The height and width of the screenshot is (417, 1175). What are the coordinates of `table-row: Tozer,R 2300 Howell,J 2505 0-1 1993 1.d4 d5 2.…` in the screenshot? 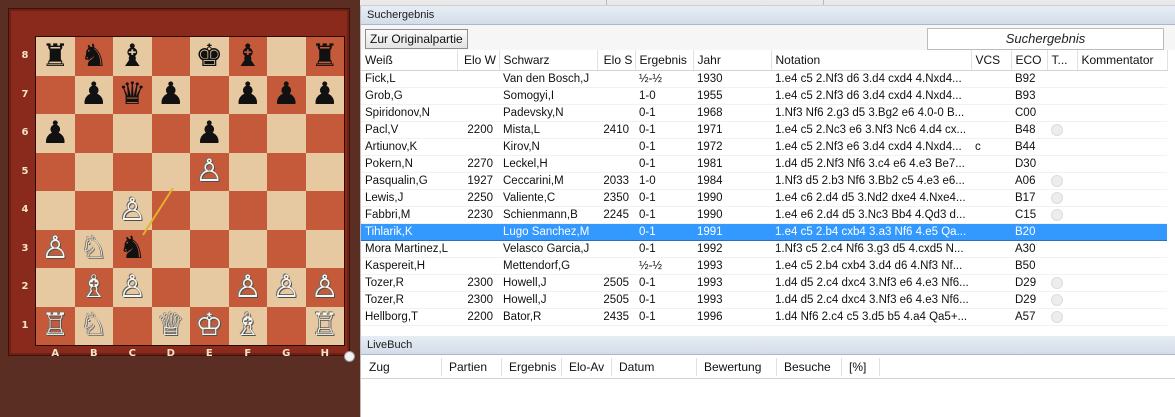 It's located at (764, 300).